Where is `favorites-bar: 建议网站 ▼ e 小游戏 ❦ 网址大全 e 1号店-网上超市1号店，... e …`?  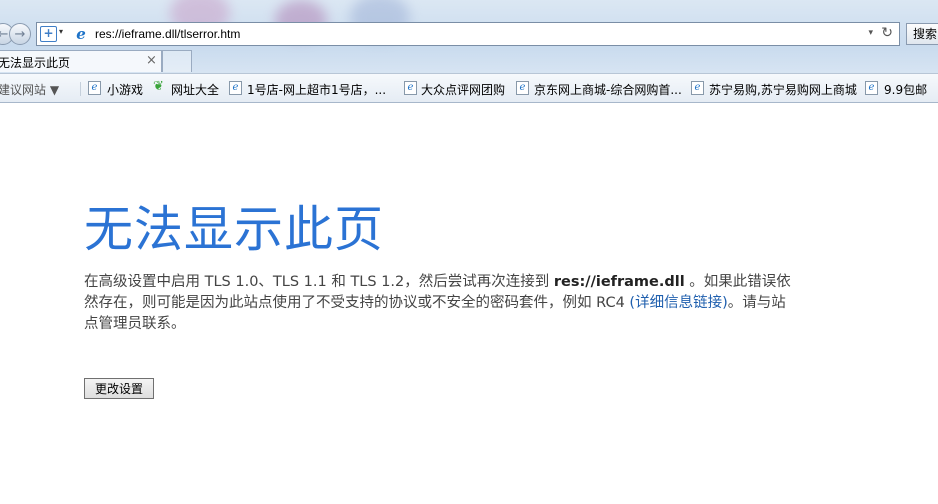
favorites-bar: 建议网站 ▼ e 小游戏 ❦ 网址大全 e 1号店-网上超市1号店，... e … is located at coordinates (469, 88).